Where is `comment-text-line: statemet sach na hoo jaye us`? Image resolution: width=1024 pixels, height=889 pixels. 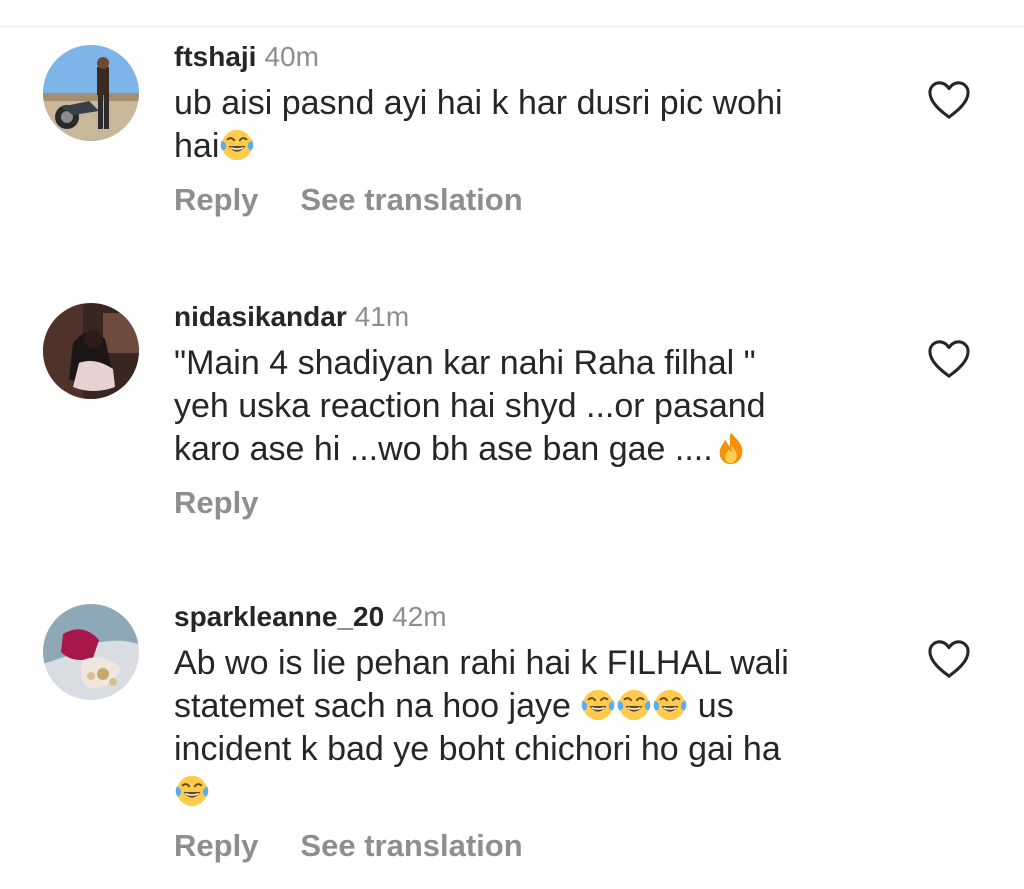 comment-text-line: statemet sach na hoo jaye us is located at coordinates (524, 706).